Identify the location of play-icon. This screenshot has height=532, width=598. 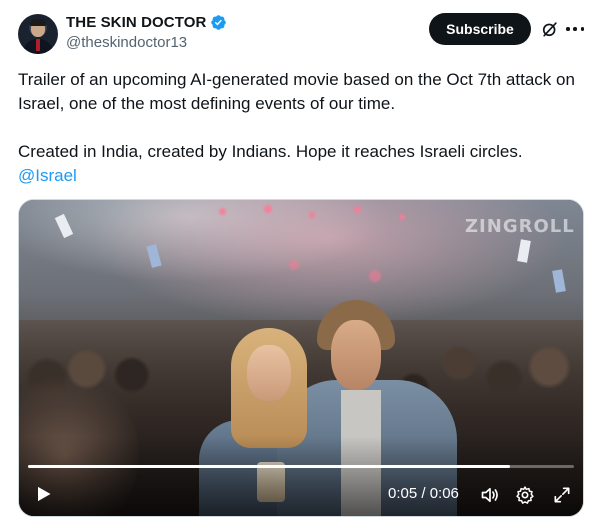
(43, 494).